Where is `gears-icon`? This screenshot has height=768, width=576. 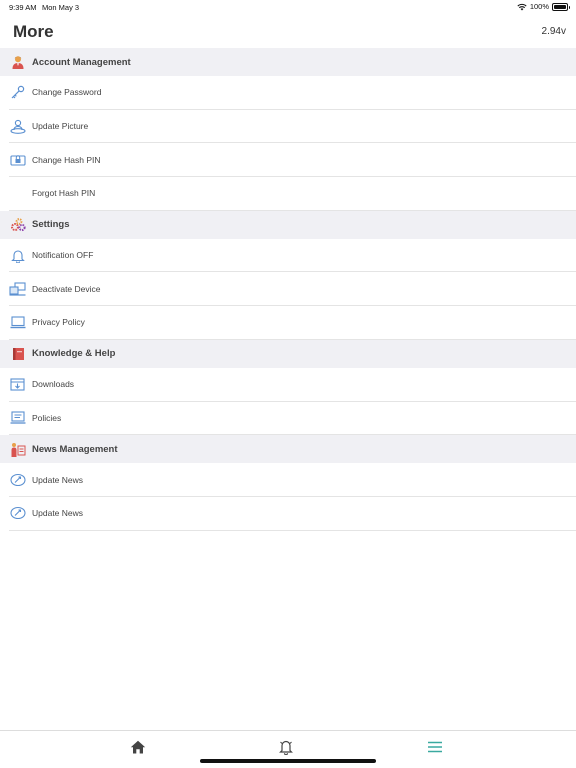
gears-icon is located at coordinates (18, 225).